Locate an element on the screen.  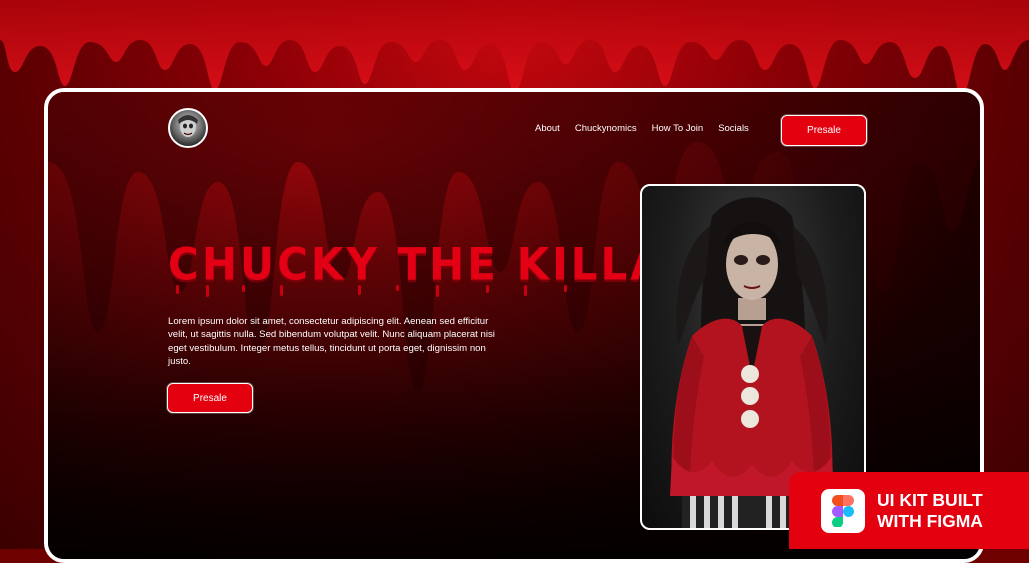
figma-logo-box is located at coordinates (843, 510).